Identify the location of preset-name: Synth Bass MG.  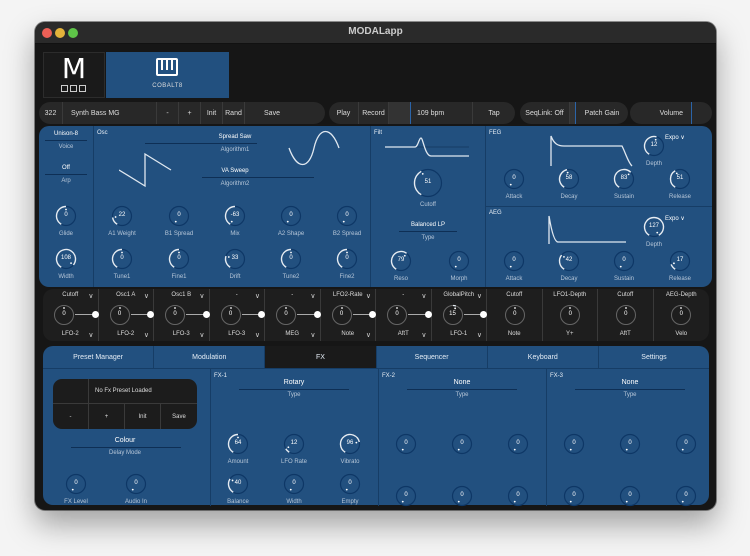
(110, 113).